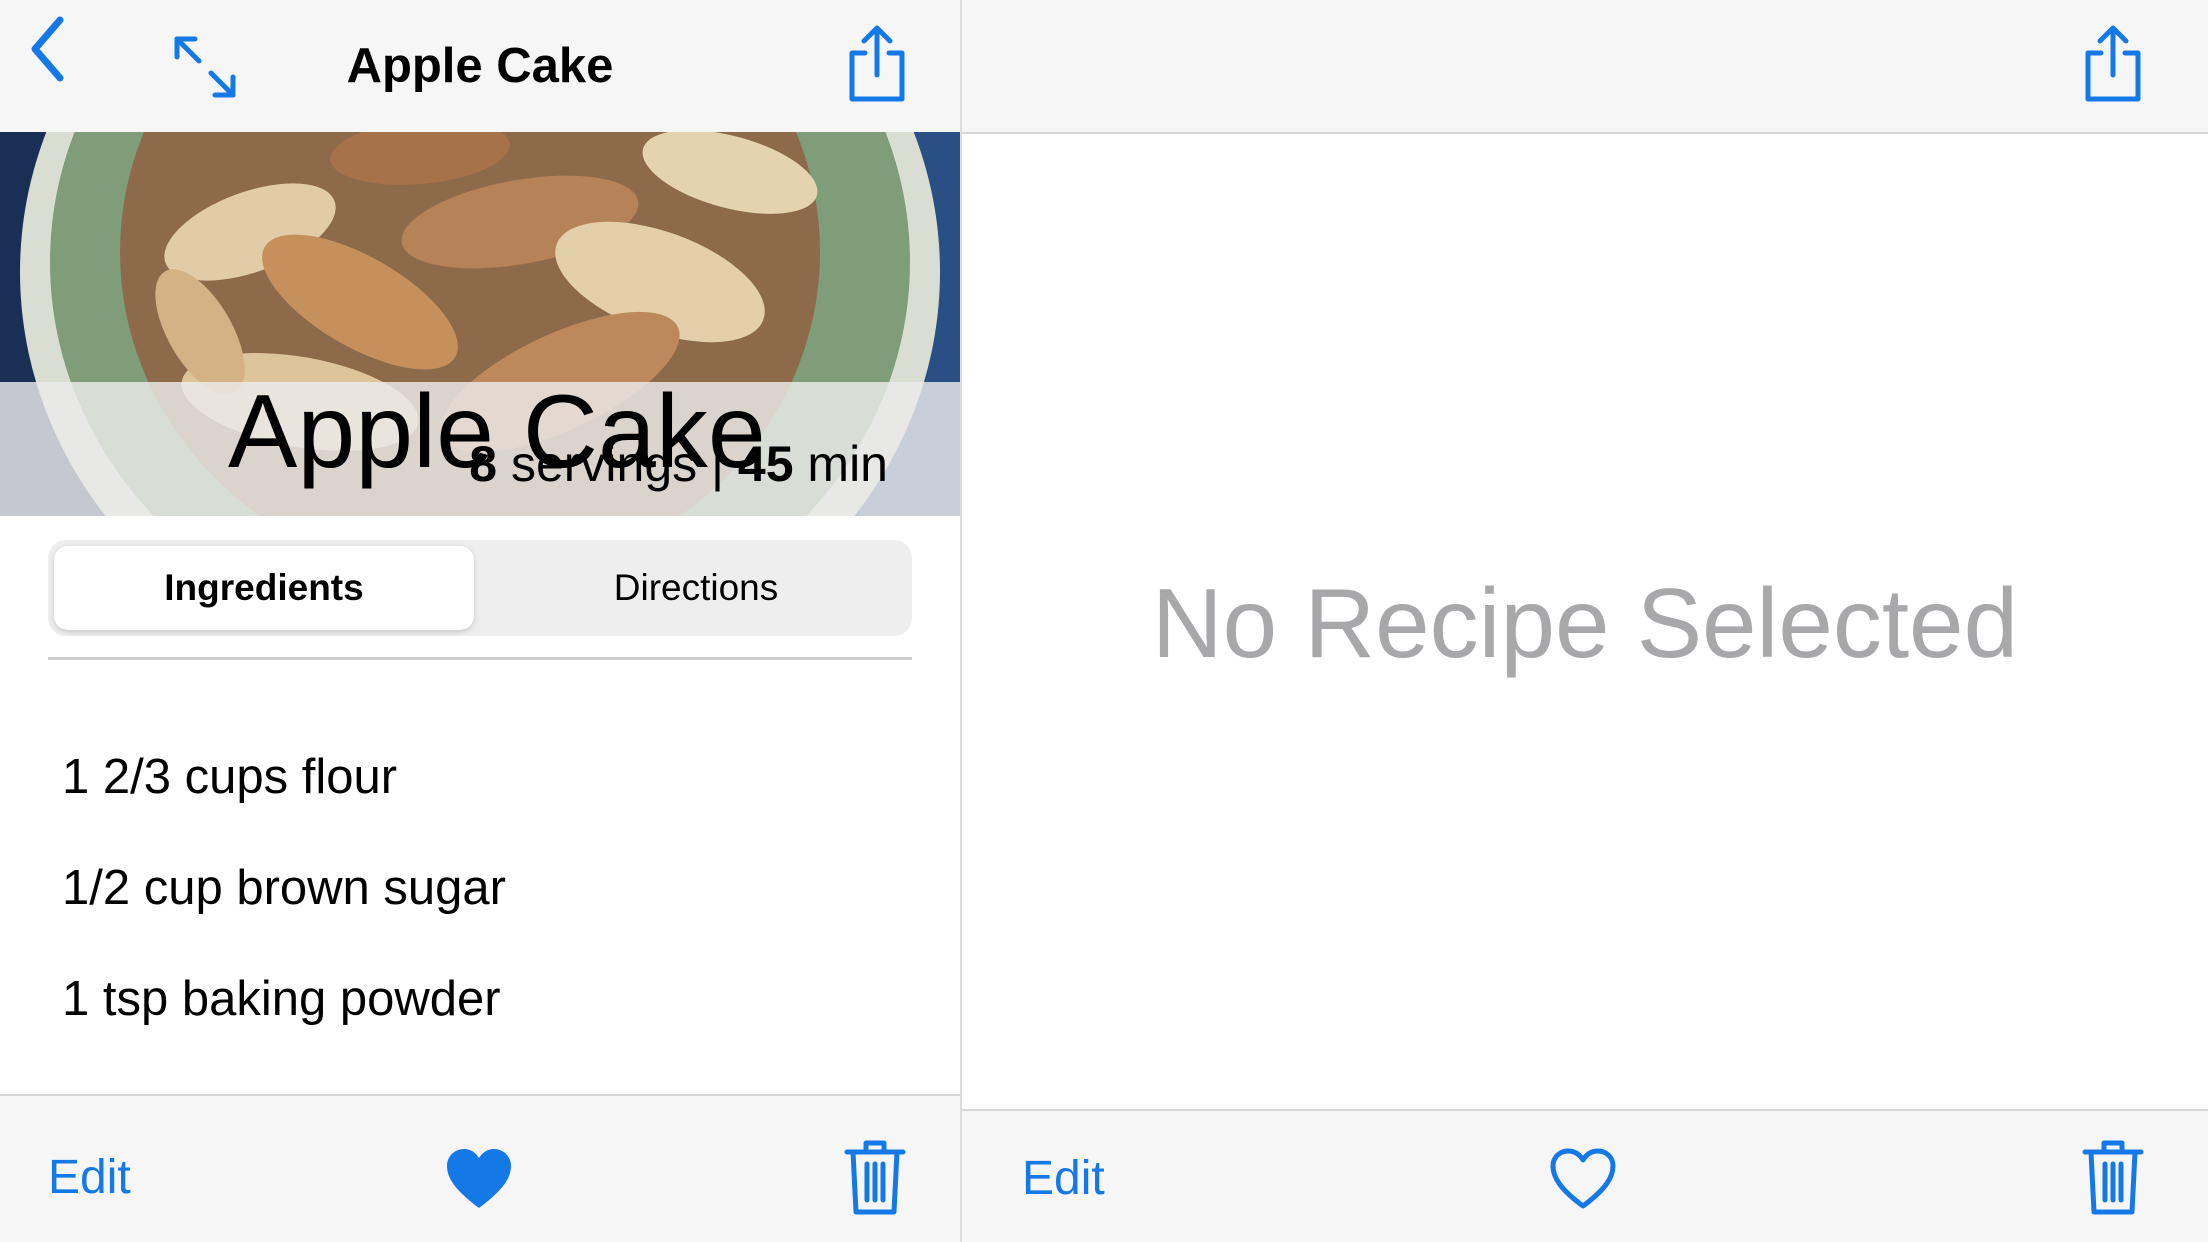 This screenshot has width=2208, height=1242. I want to click on list-item: 1 2/3 cups flour, so click(230, 777).